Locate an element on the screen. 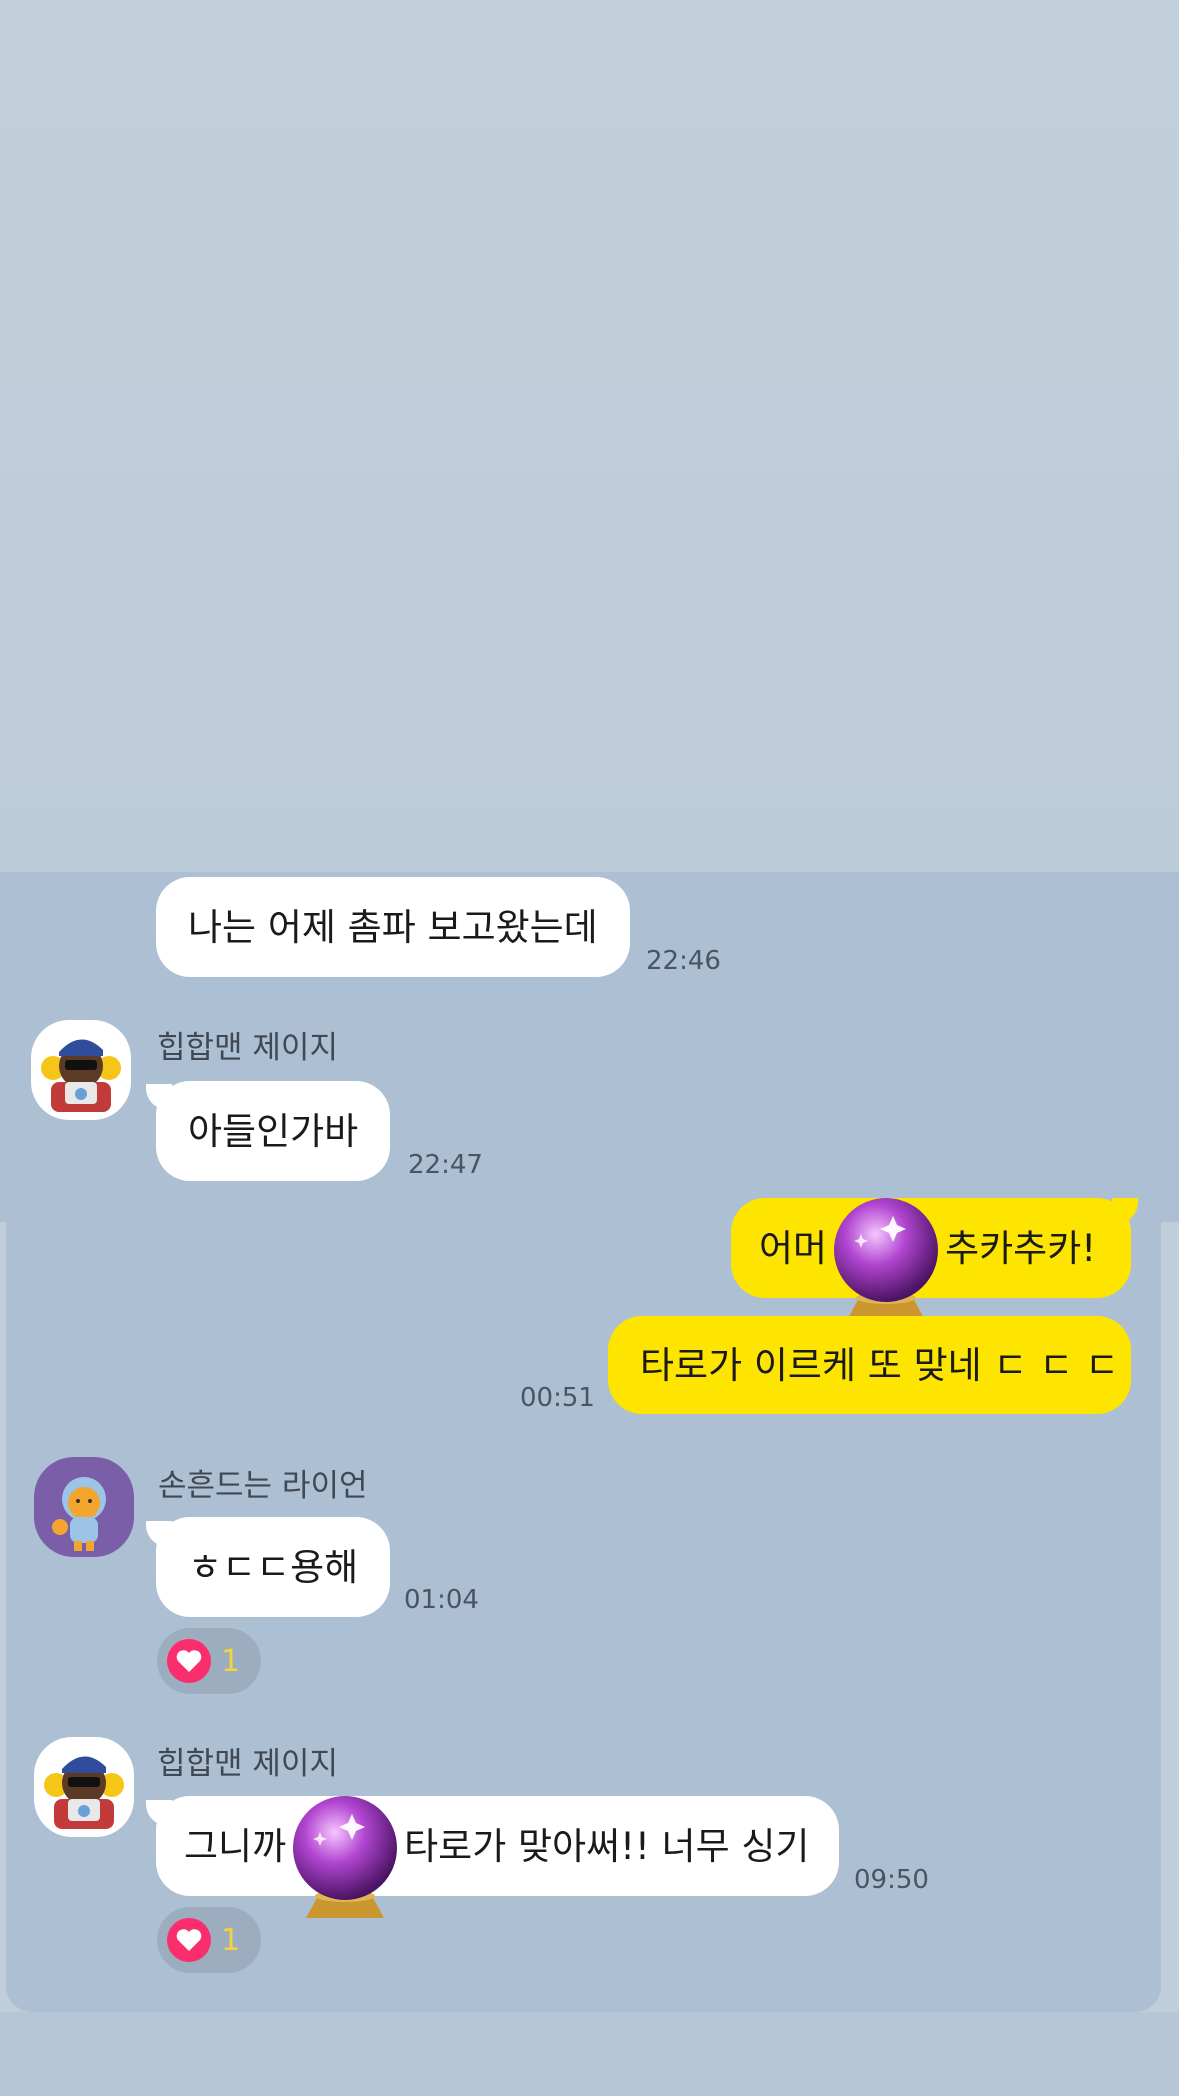  avatar-ryan is located at coordinates (84, 1507).